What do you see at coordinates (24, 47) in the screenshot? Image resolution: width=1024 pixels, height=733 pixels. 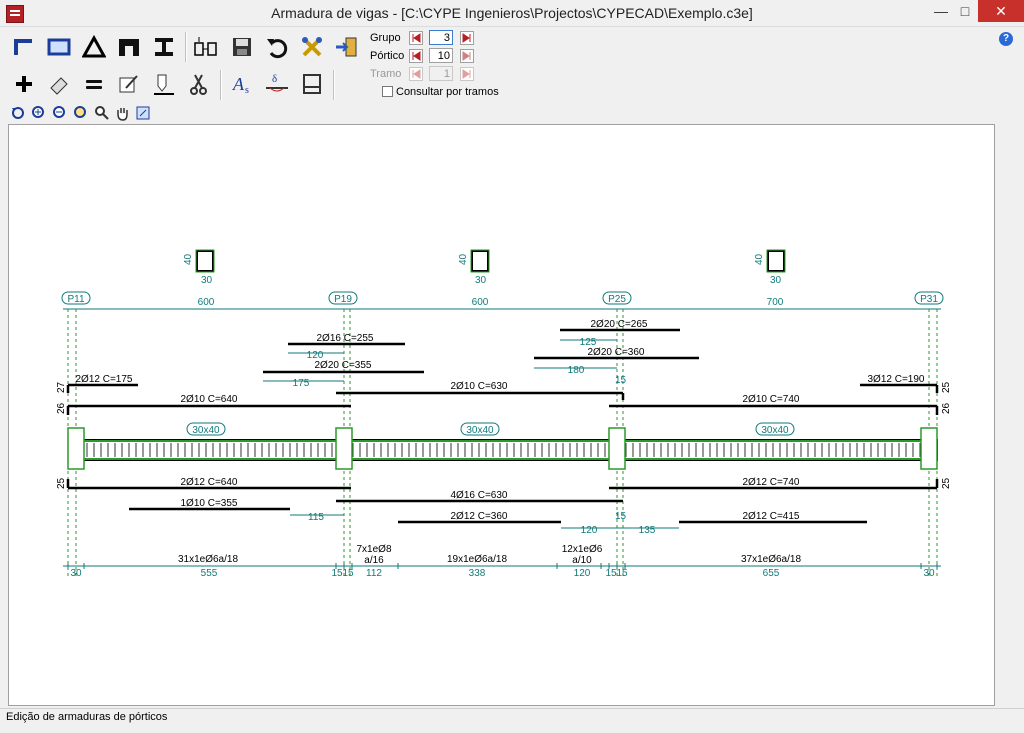 I see `beam-select-icon` at bounding box center [24, 47].